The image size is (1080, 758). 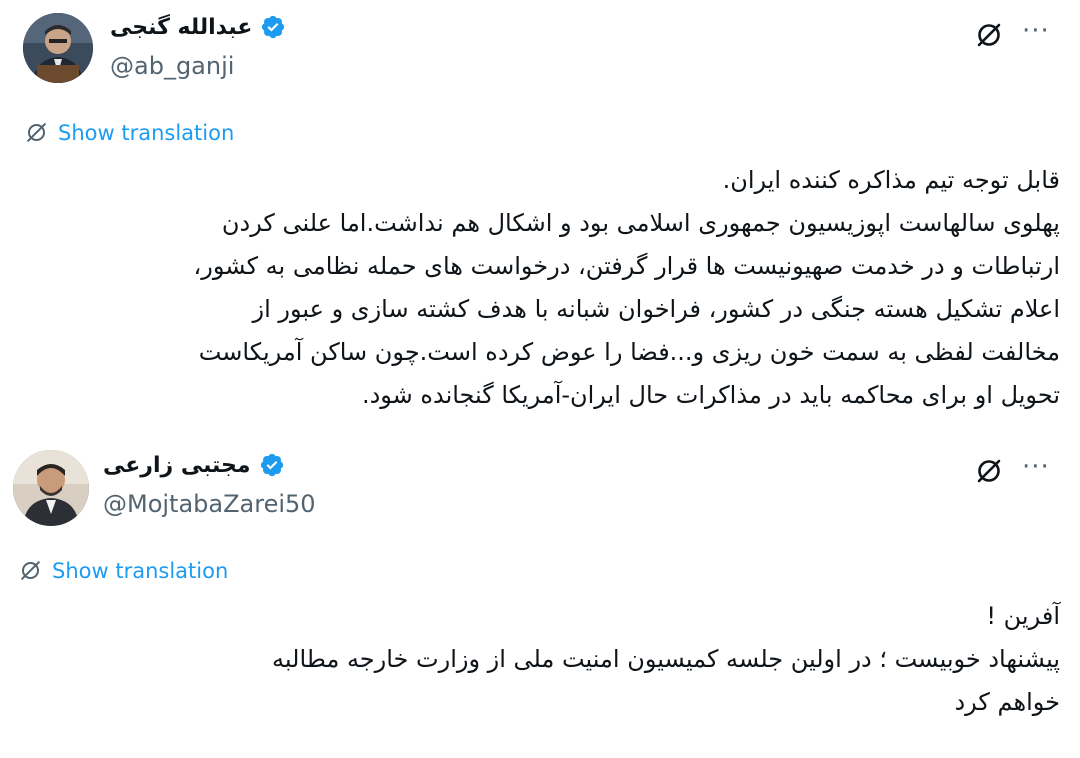 I want to click on handle: @MojtabaZarei50, so click(x=209, y=504).